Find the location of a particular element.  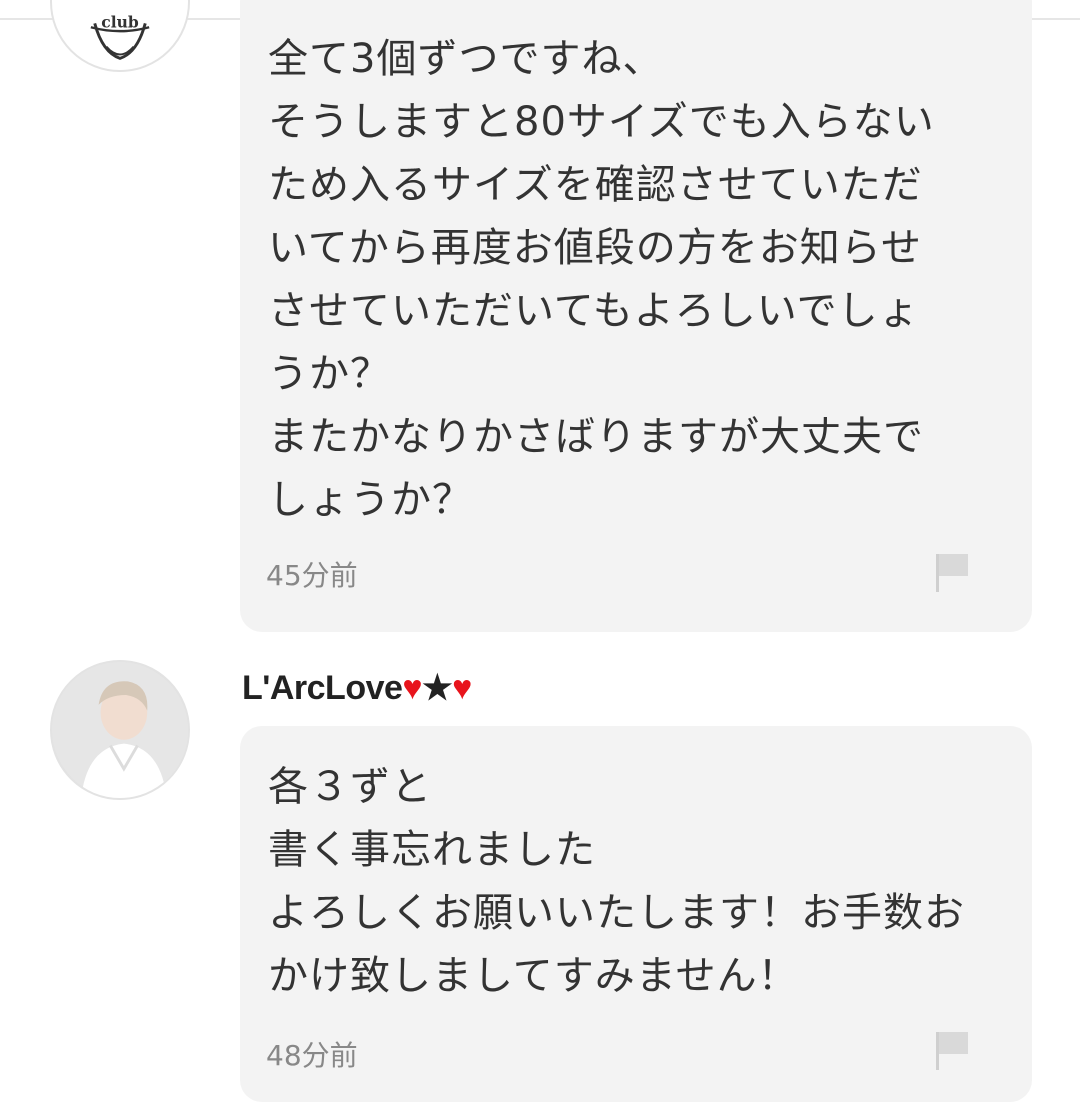

star-icon: ★ is located at coordinates (437, 688).